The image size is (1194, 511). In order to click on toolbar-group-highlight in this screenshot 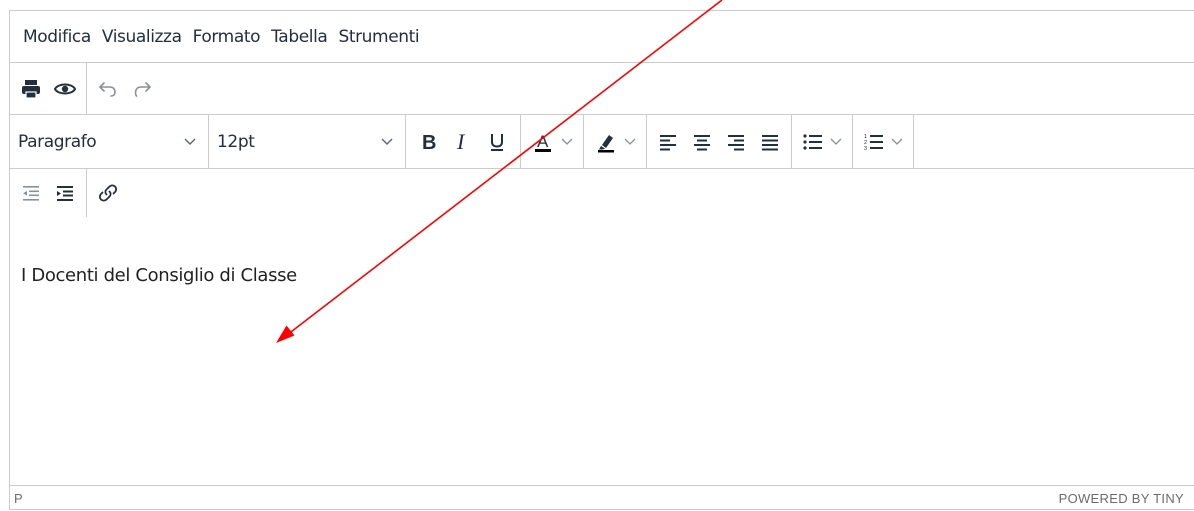, I will do `click(615, 141)`.